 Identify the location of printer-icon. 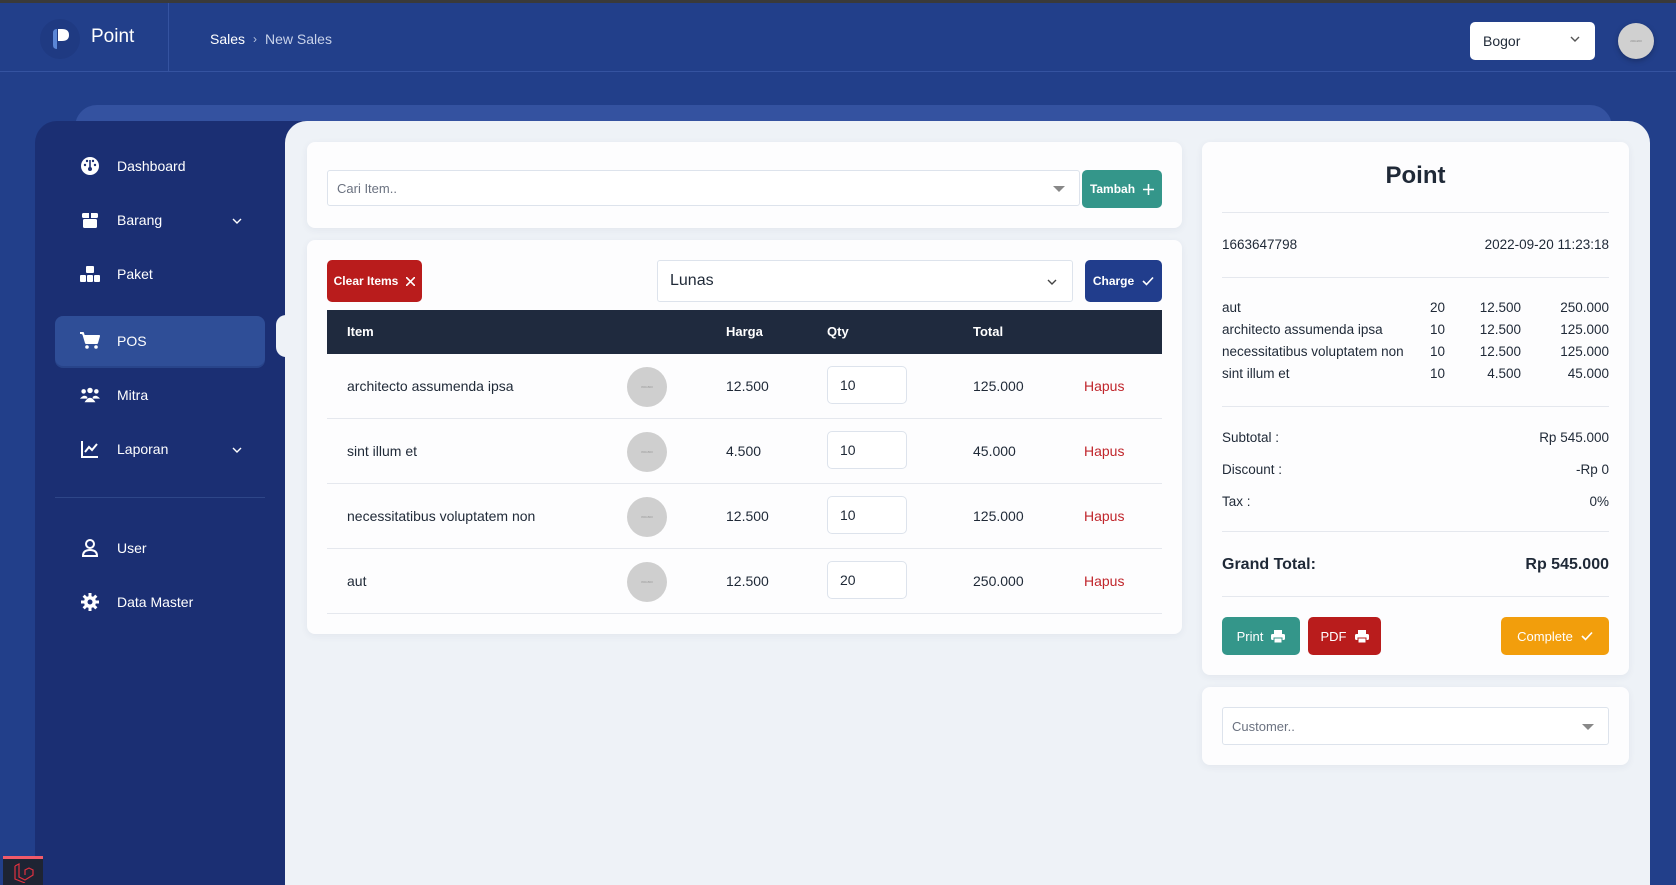
(1361, 636).